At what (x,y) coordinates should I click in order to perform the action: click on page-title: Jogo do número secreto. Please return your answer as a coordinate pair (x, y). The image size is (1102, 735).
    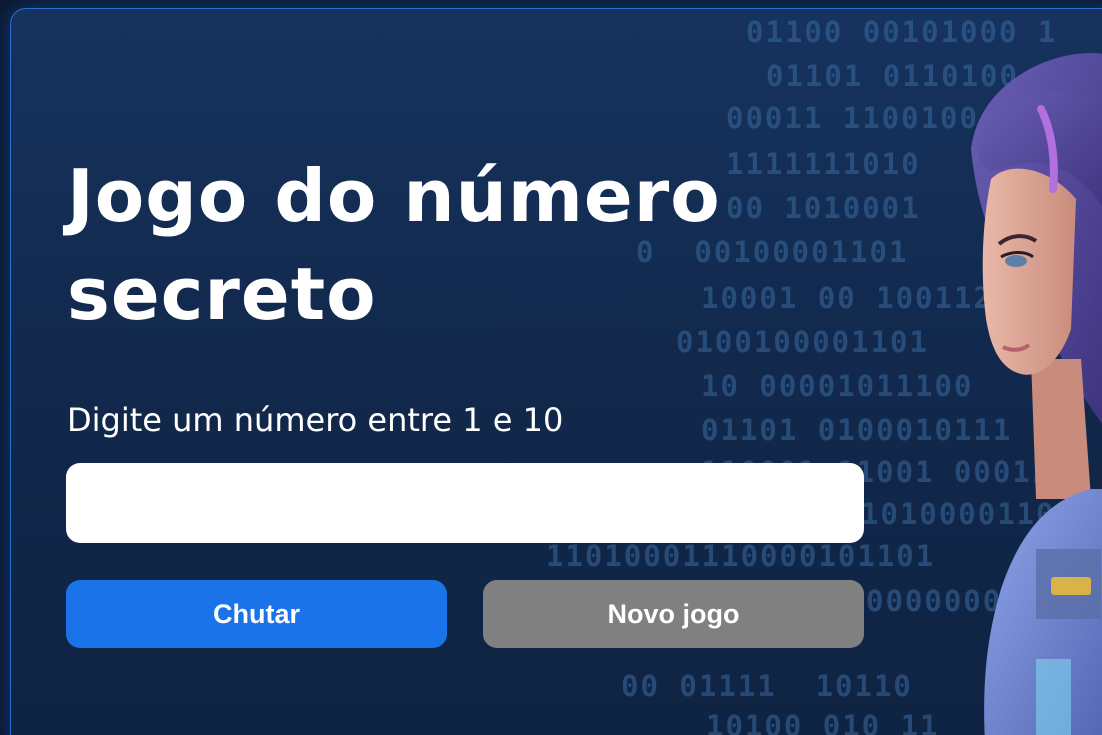
    Looking at the image, I should click on (394, 245).